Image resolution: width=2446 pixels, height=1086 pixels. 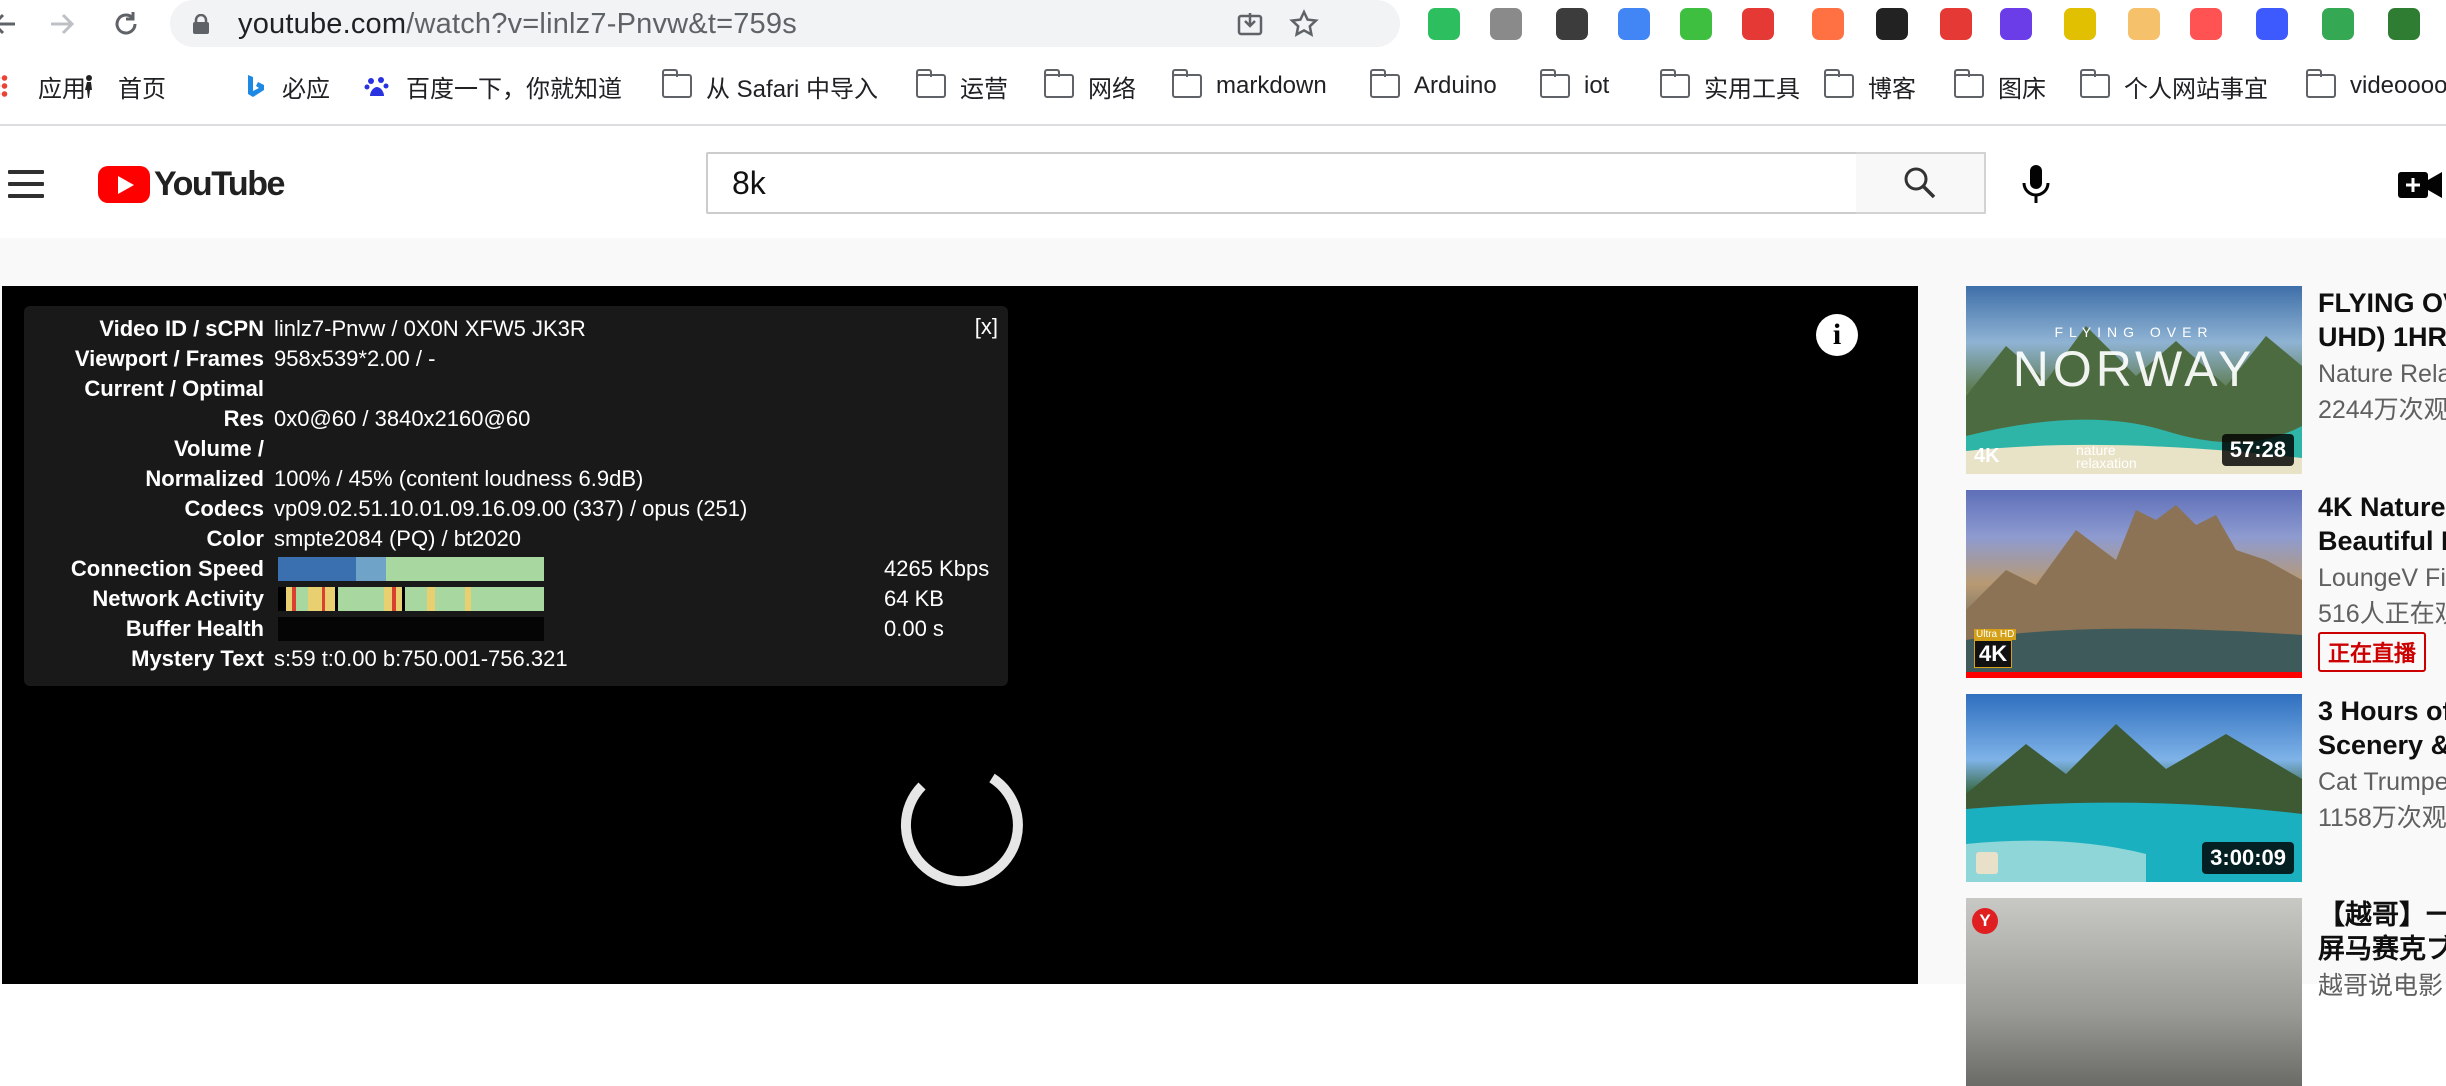 What do you see at coordinates (2382, 374) in the screenshot?
I see `channel-name: Nature Rela` at bounding box center [2382, 374].